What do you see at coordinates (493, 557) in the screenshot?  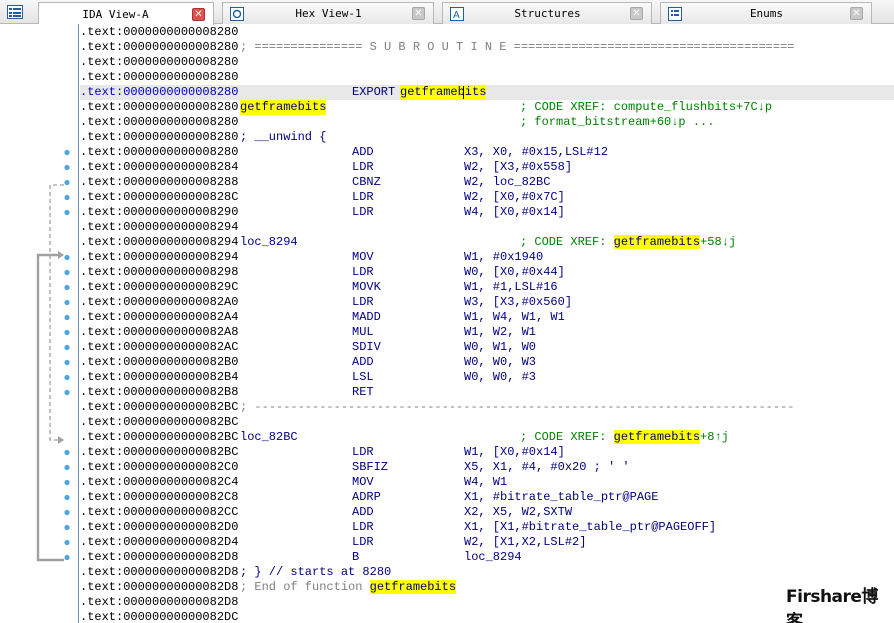 I see `operands: loc_8294` at bounding box center [493, 557].